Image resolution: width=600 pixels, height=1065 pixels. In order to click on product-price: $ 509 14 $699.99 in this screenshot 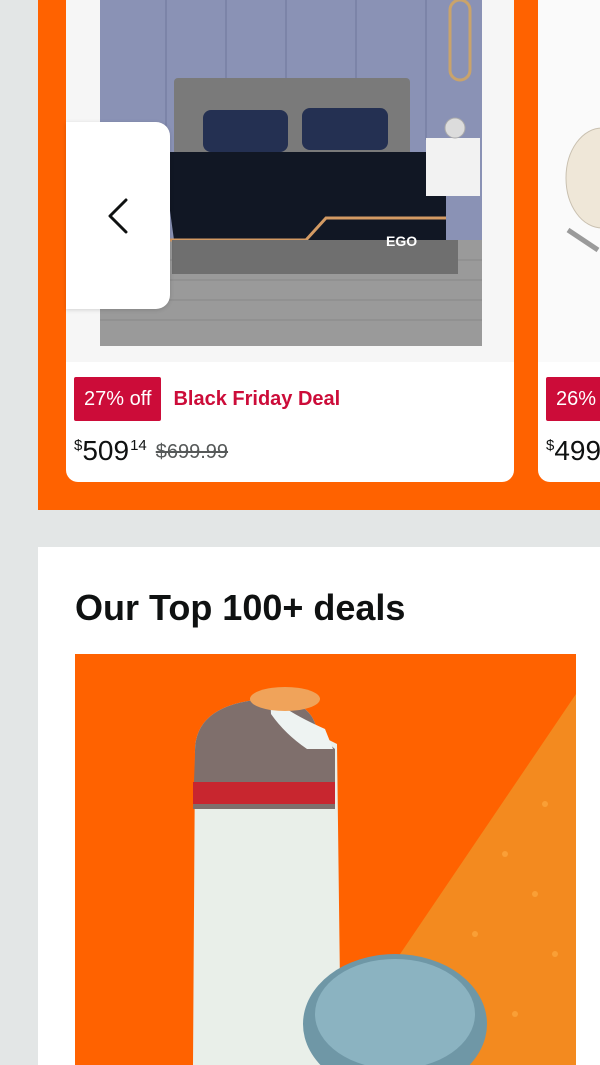, I will do `click(151, 451)`.